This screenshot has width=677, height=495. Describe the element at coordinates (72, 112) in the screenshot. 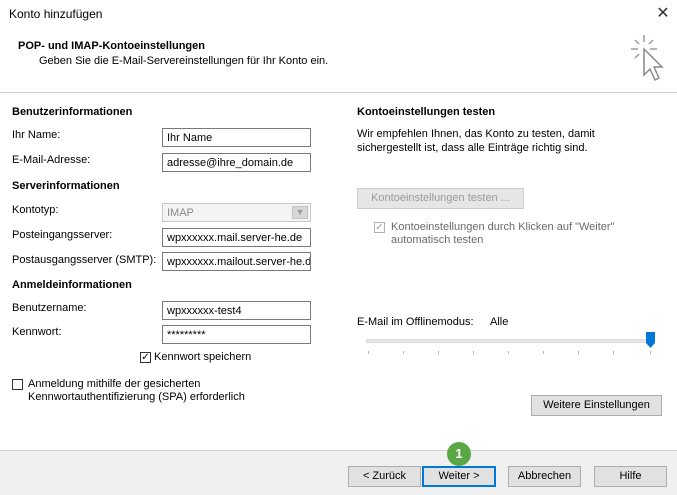

I see `section-user-info: Benutzerinformationen` at that location.